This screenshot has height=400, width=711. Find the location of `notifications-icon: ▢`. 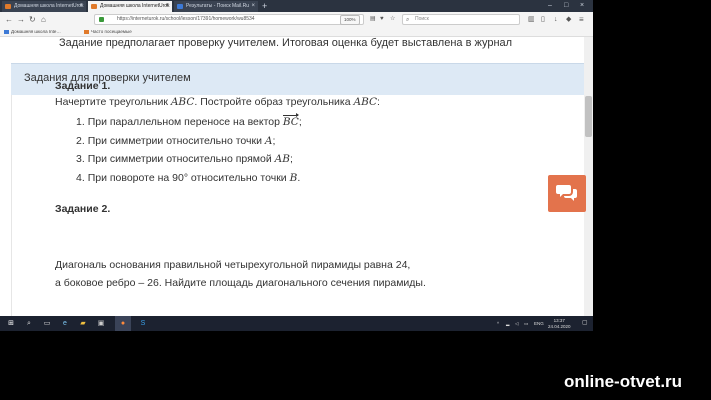

notifications-icon: ▢ is located at coordinates (585, 323).